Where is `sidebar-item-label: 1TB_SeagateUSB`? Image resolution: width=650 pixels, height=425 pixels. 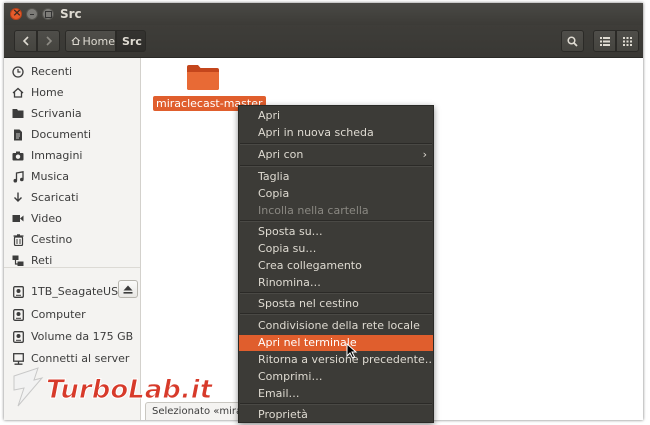
sidebar-item-label: 1TB_SeagateUSB is located at coordinates (78, 291).